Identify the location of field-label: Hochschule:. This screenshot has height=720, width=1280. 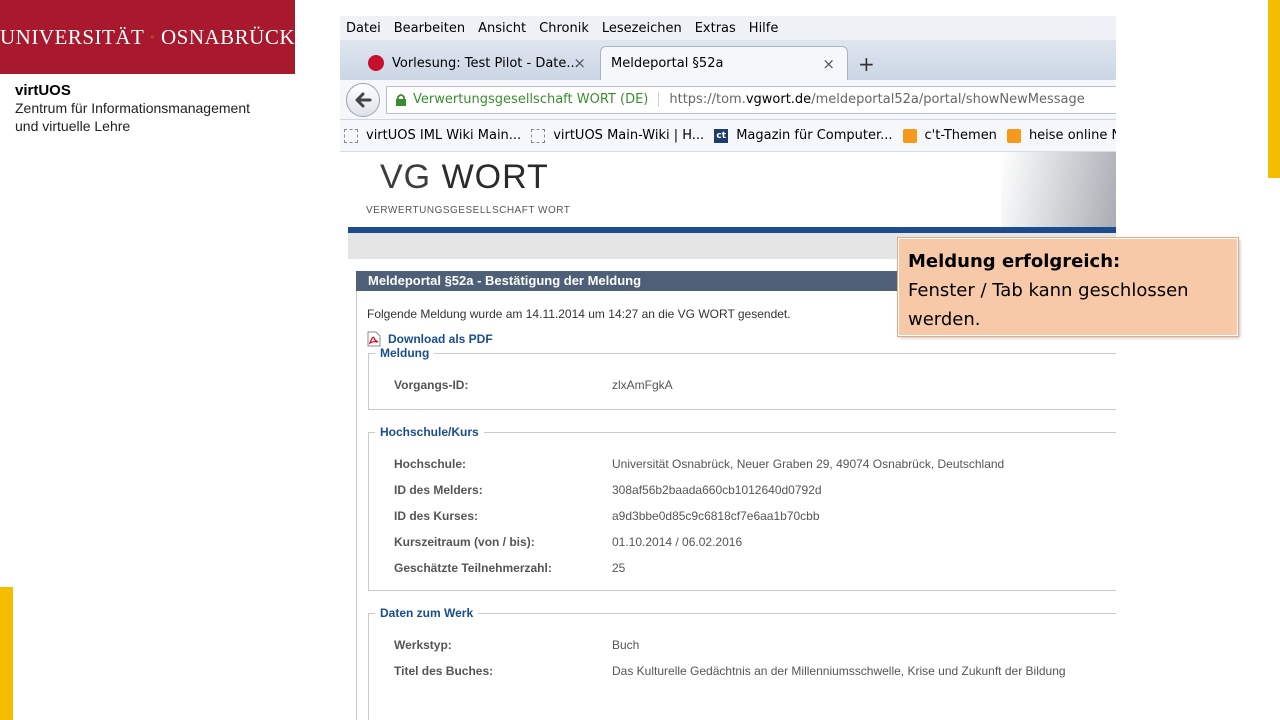
(430, 464).